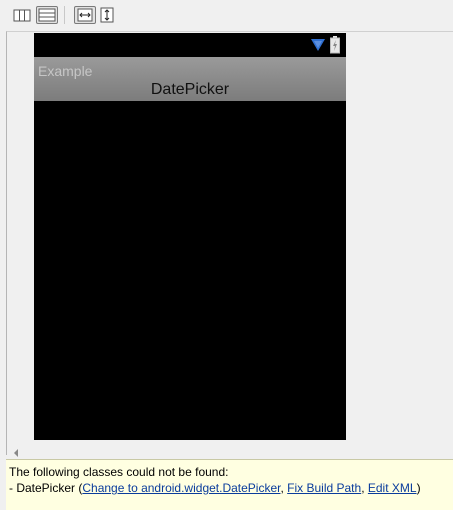 Image resolution: width=453 pixels, height=510 pixels. Describe the element at coordinates (418, 488) in the screenshot. I see `error-suffix: )` at that location.